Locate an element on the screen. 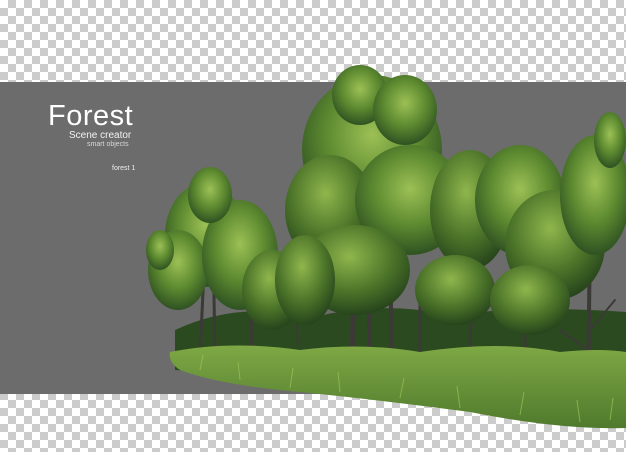 This screenshot has height=452, width=626. page-title: Forest is located at coordinates (91, 116).